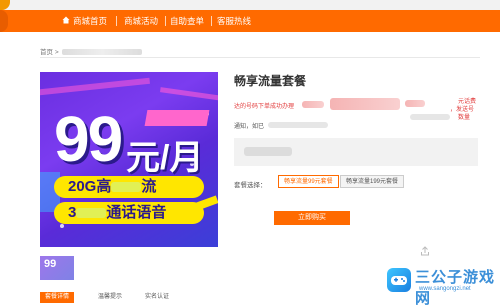 This screenshot has width=500, height=308. I want to click on feature-pill-voice: 3 通话语音, so click(129, 213).